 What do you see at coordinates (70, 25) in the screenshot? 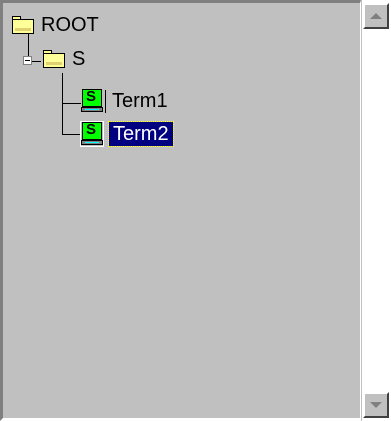
I see `tree-node-label: ROOT` at bounding box center [70, 25].